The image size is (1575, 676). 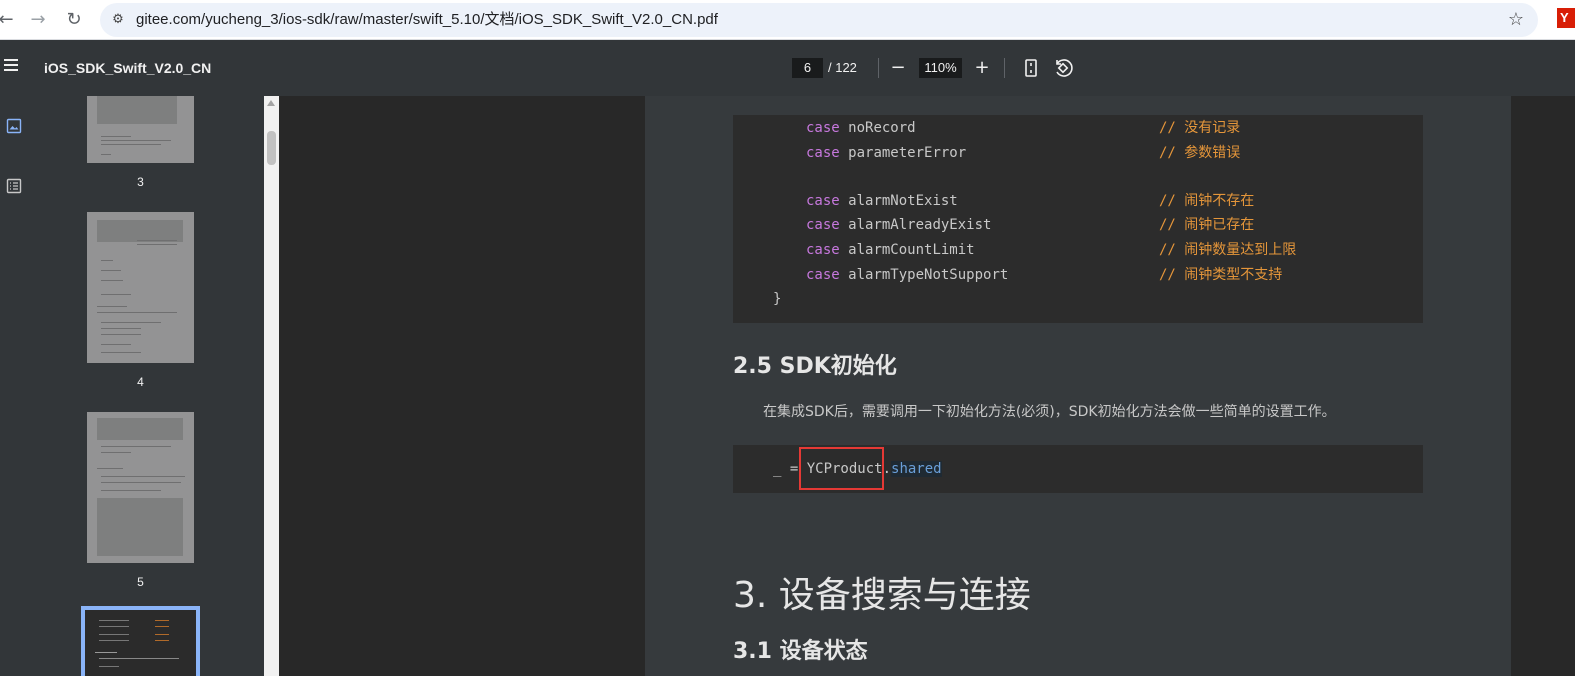 I want to click on extension-icon: Y, so click(x=1566, y=18).